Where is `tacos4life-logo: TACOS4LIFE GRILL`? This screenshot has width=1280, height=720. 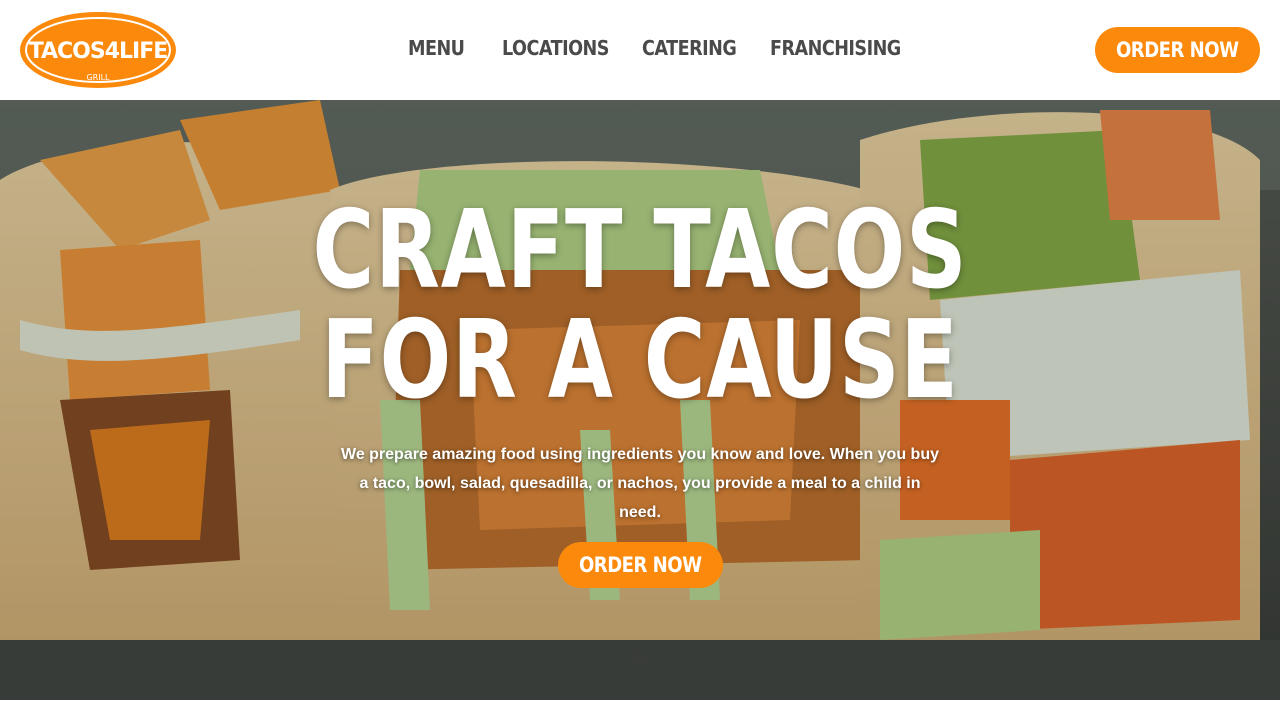 tacos4life-logo: TACOS4LIFE GRILL is located at coordinates (98, 50).